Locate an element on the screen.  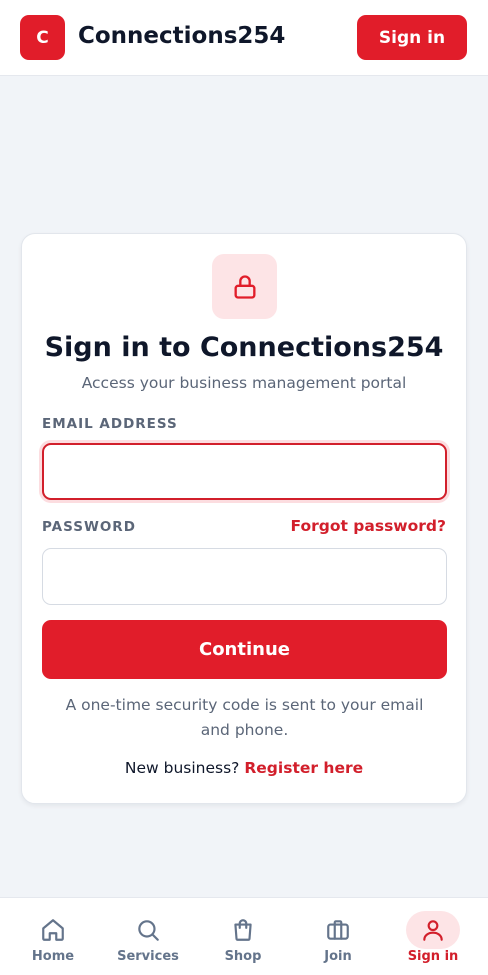
email-label: EMAIL ADDRESS is located at coordinates (110, 424).